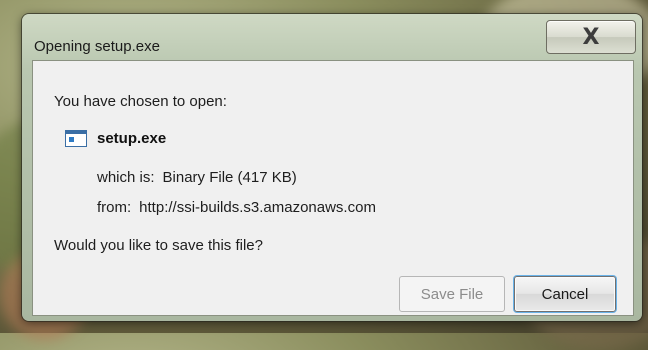 This screenshot has height=350, width=648. What do you see at coordinates (565, 294) in the screenshot?
I see `cancel-button: Cancel` at bounding box center [565, 294].